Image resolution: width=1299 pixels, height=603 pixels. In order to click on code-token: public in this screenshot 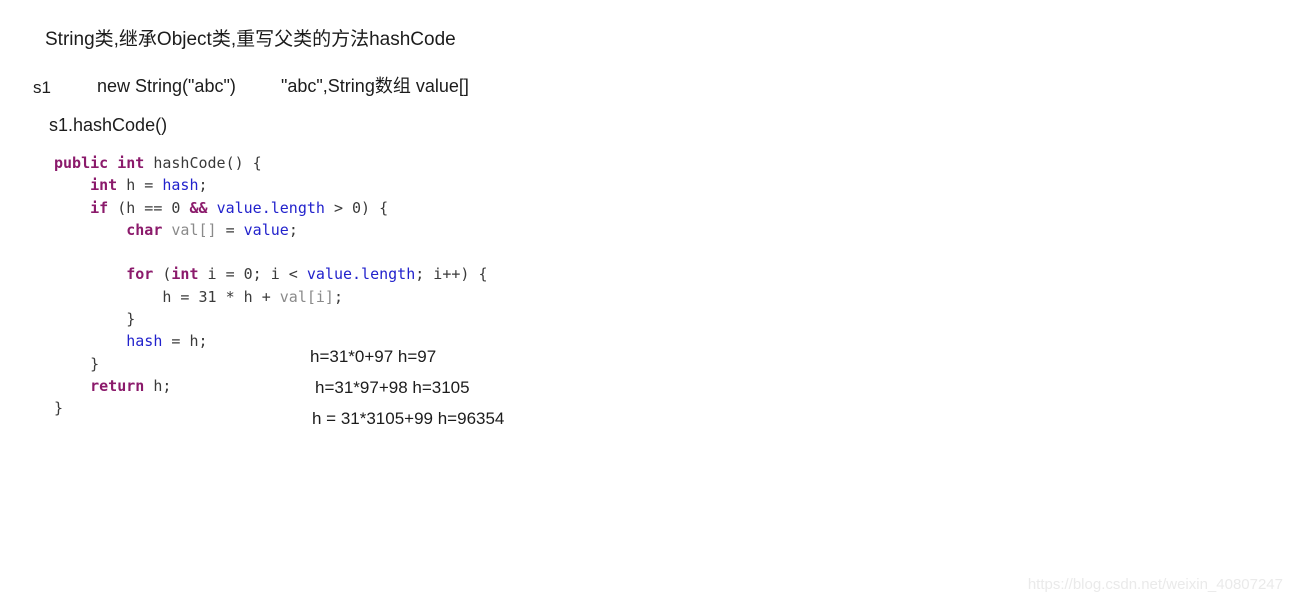, I will do `click(81, 163)`.